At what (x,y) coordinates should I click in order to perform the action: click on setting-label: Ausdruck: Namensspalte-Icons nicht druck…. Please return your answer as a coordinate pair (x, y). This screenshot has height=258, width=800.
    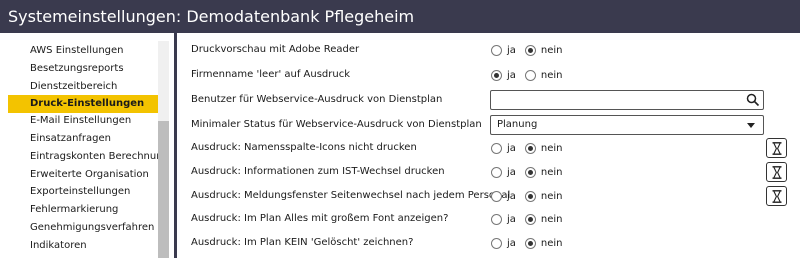
    Looking at the image, I should click on (304, 147).